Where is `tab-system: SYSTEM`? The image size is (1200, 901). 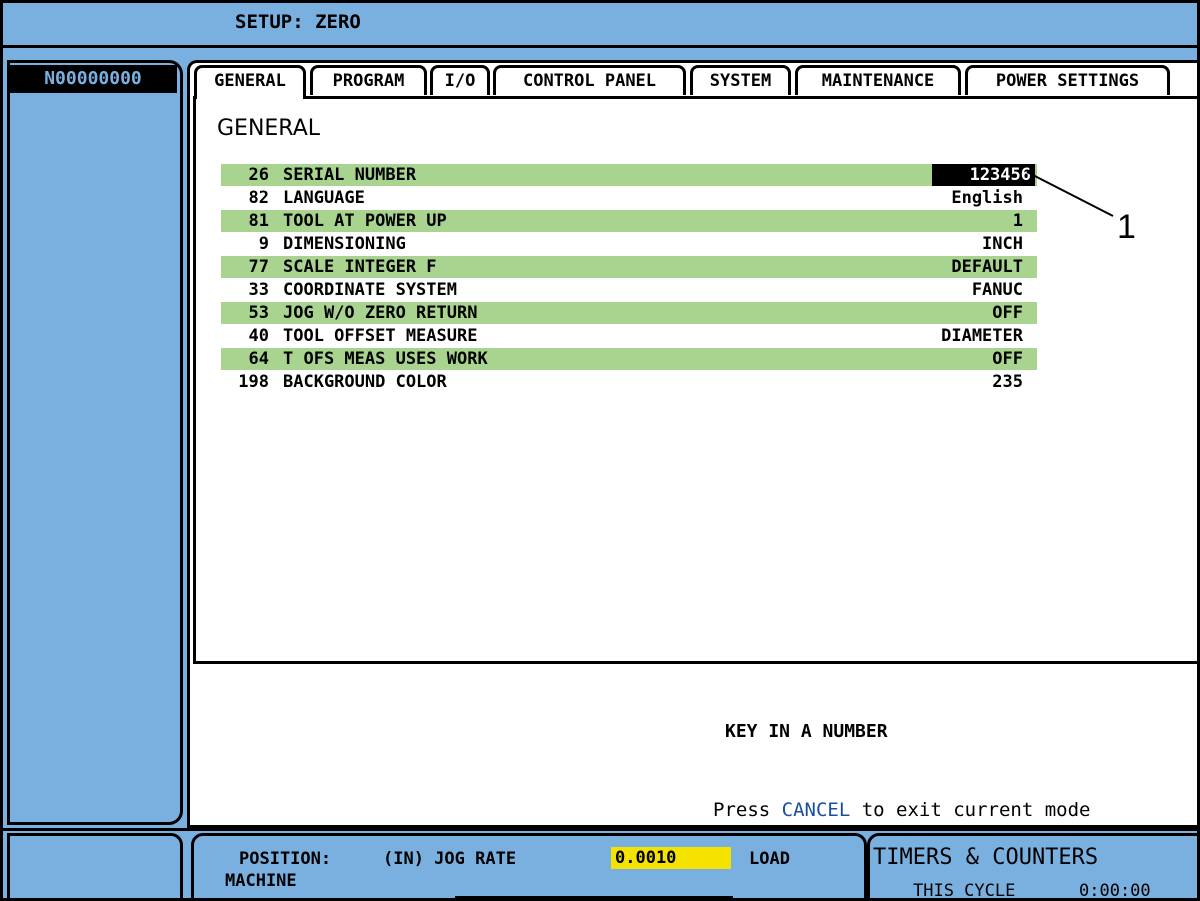 tab-system: SYSTEM is located at coordinates (740, 80).